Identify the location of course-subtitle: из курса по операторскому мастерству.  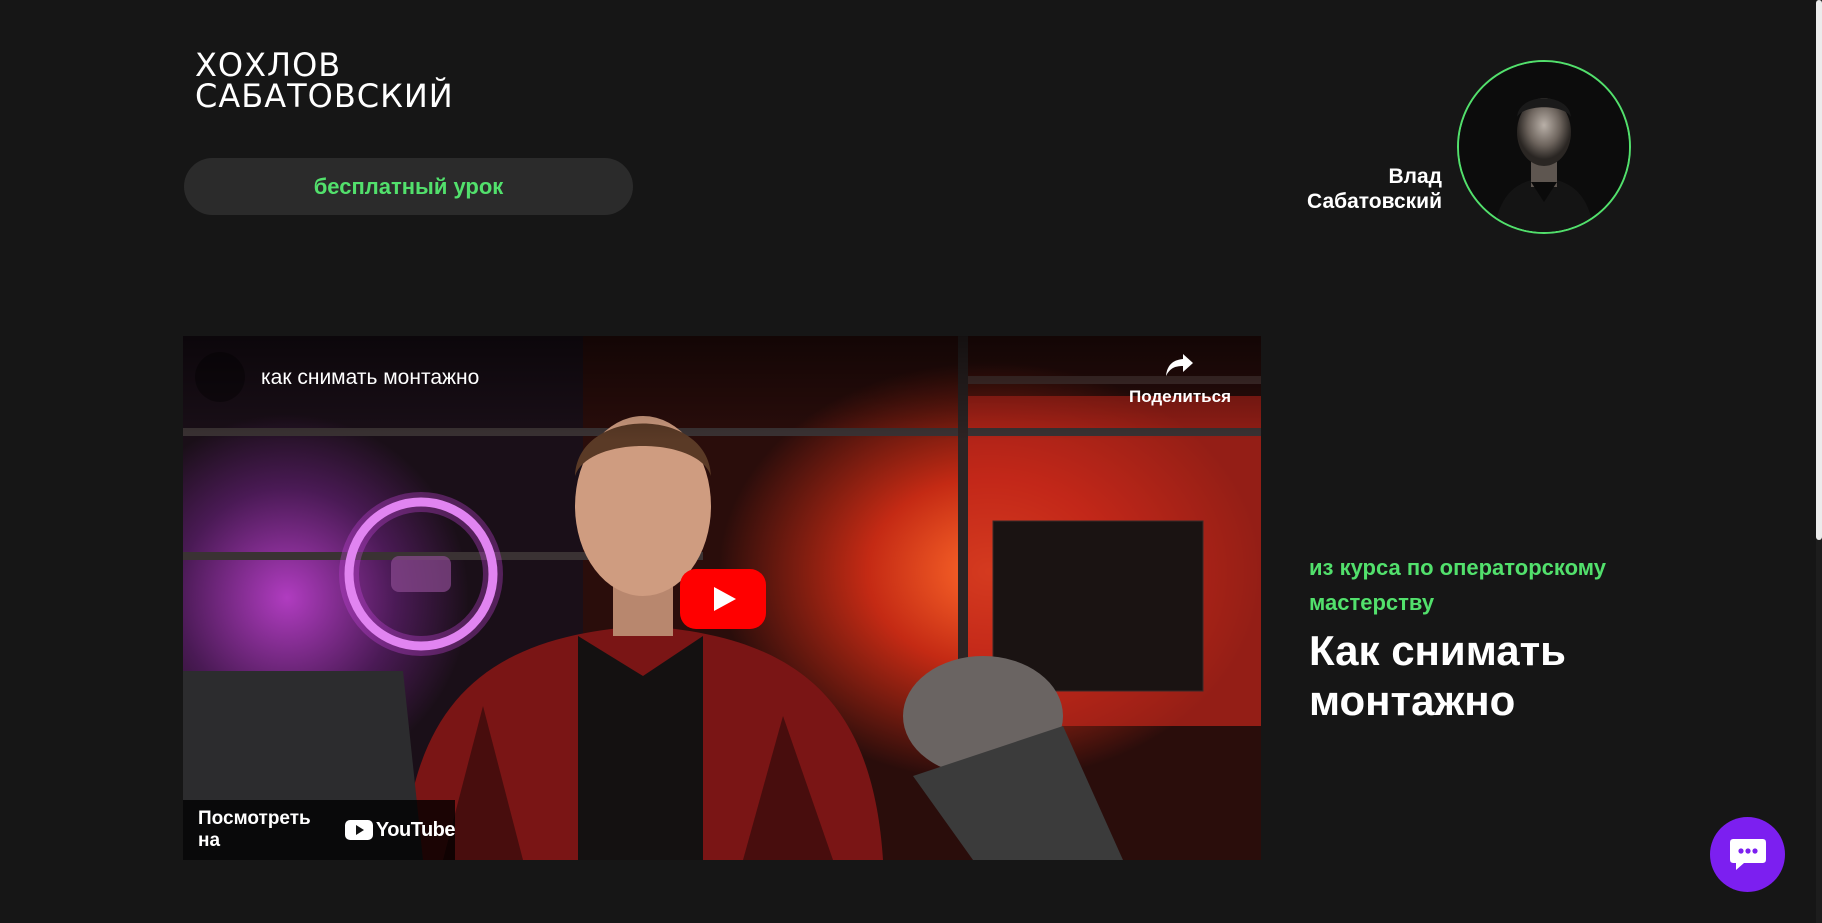
(1457, 585).